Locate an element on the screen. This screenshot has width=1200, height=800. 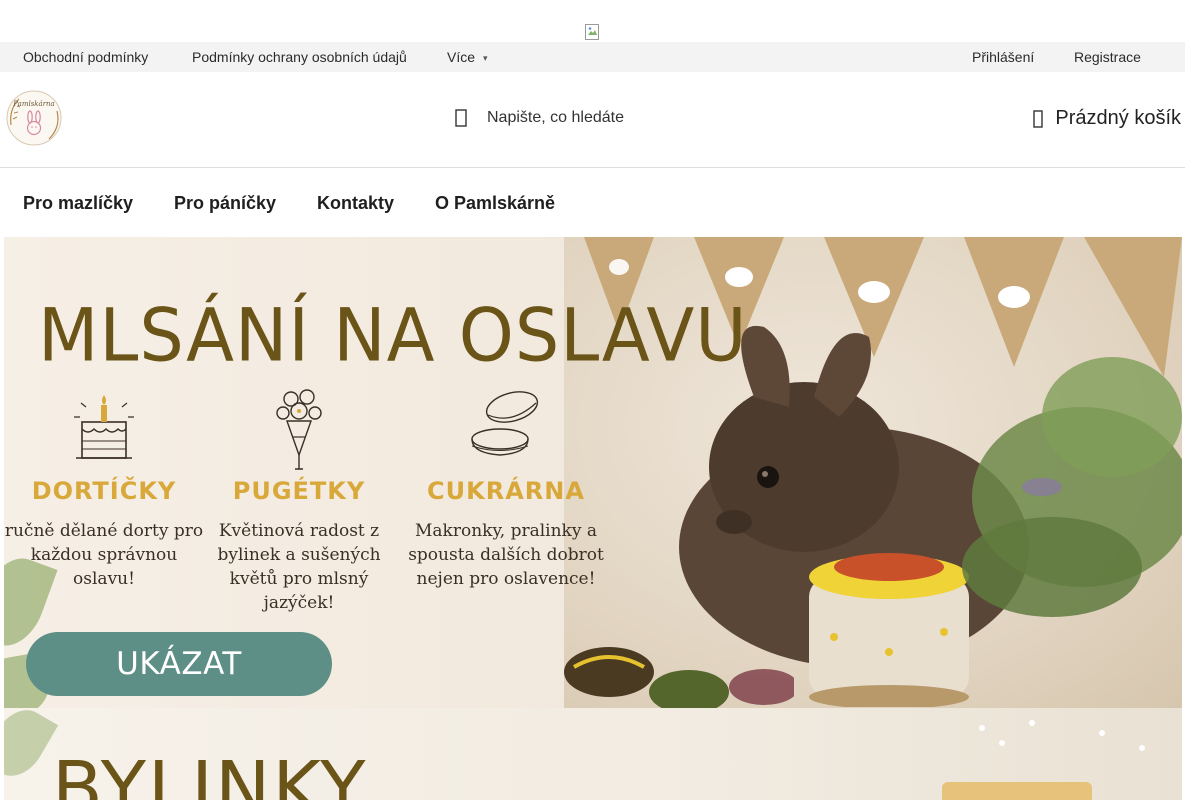
cart-icon is located at coordinates (1039, 119).